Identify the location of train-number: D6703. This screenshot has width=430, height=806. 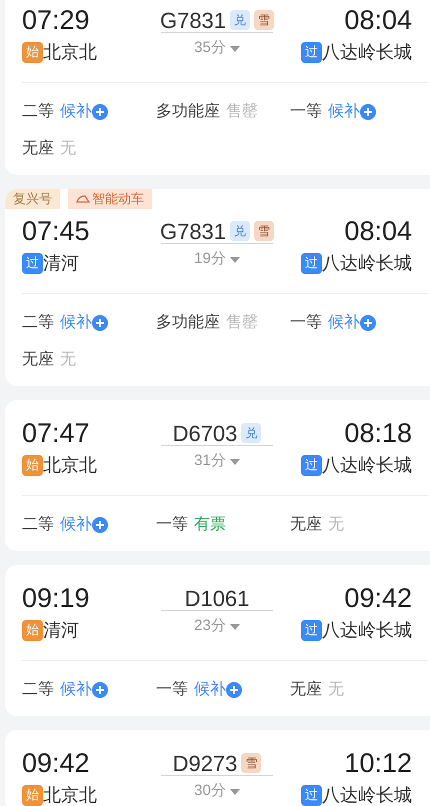
(205, 434).